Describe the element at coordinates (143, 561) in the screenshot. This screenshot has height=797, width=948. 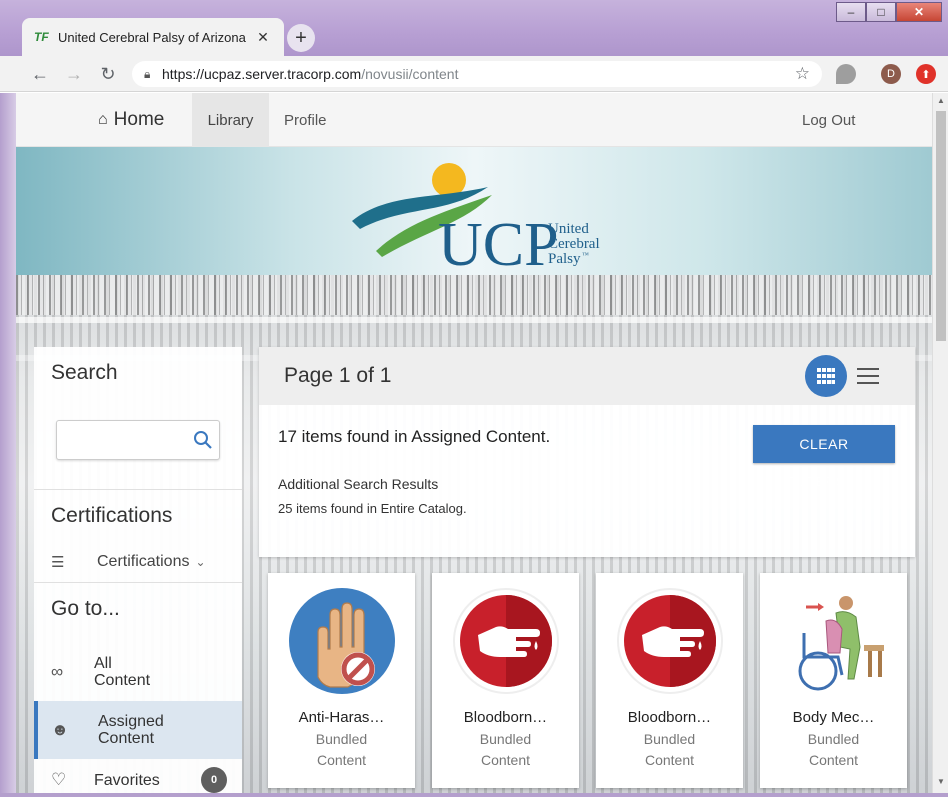
I see `certifications-dropdown-label: Certifications` at that location.